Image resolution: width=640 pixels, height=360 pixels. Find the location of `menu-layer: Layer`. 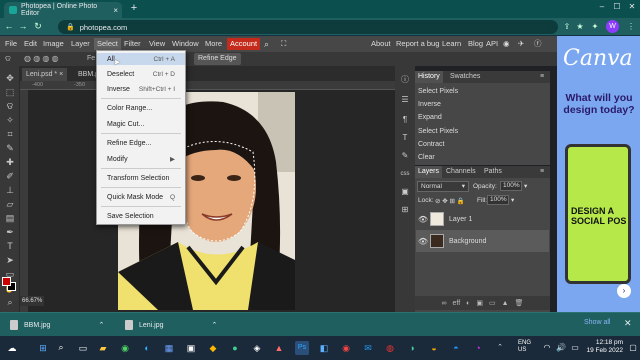

menu-layer: Layer is located at coordinates (80, 44).